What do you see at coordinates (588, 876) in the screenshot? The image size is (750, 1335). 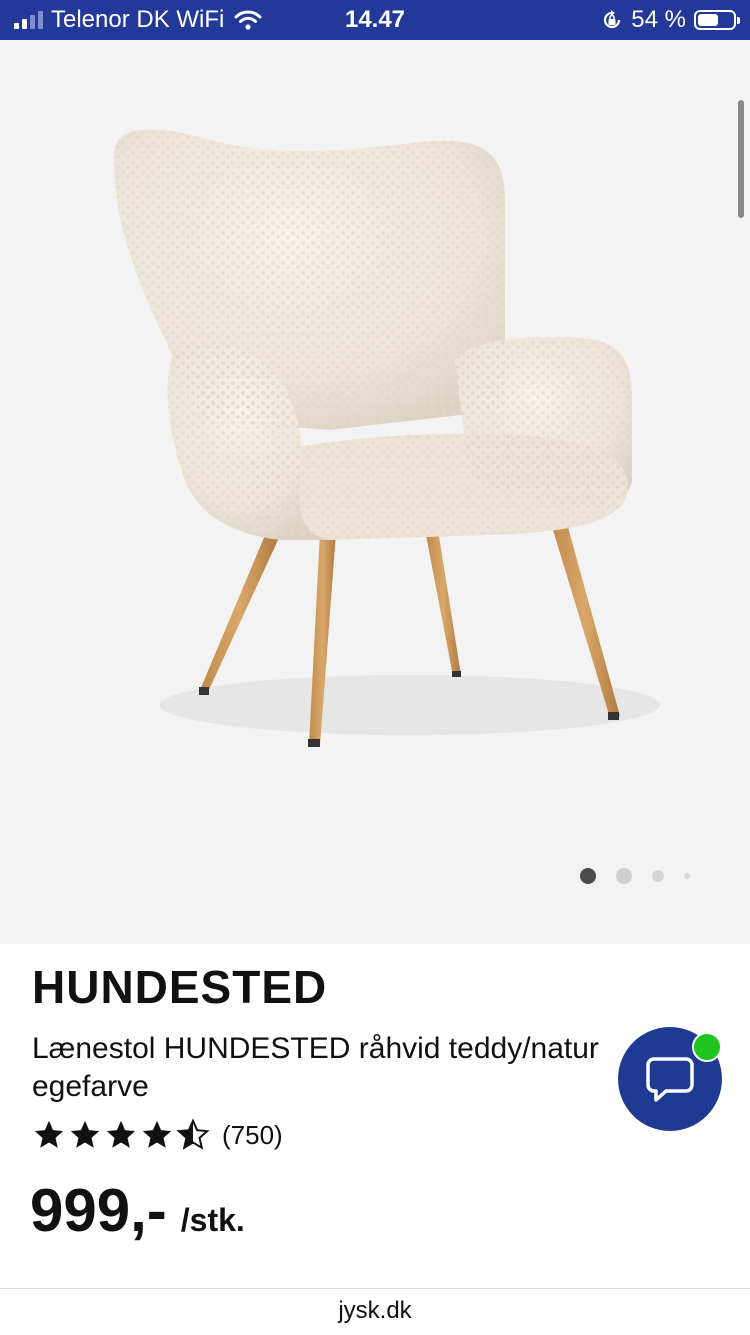 I see `carousel-dot-active` at bounding box center [588, 876].